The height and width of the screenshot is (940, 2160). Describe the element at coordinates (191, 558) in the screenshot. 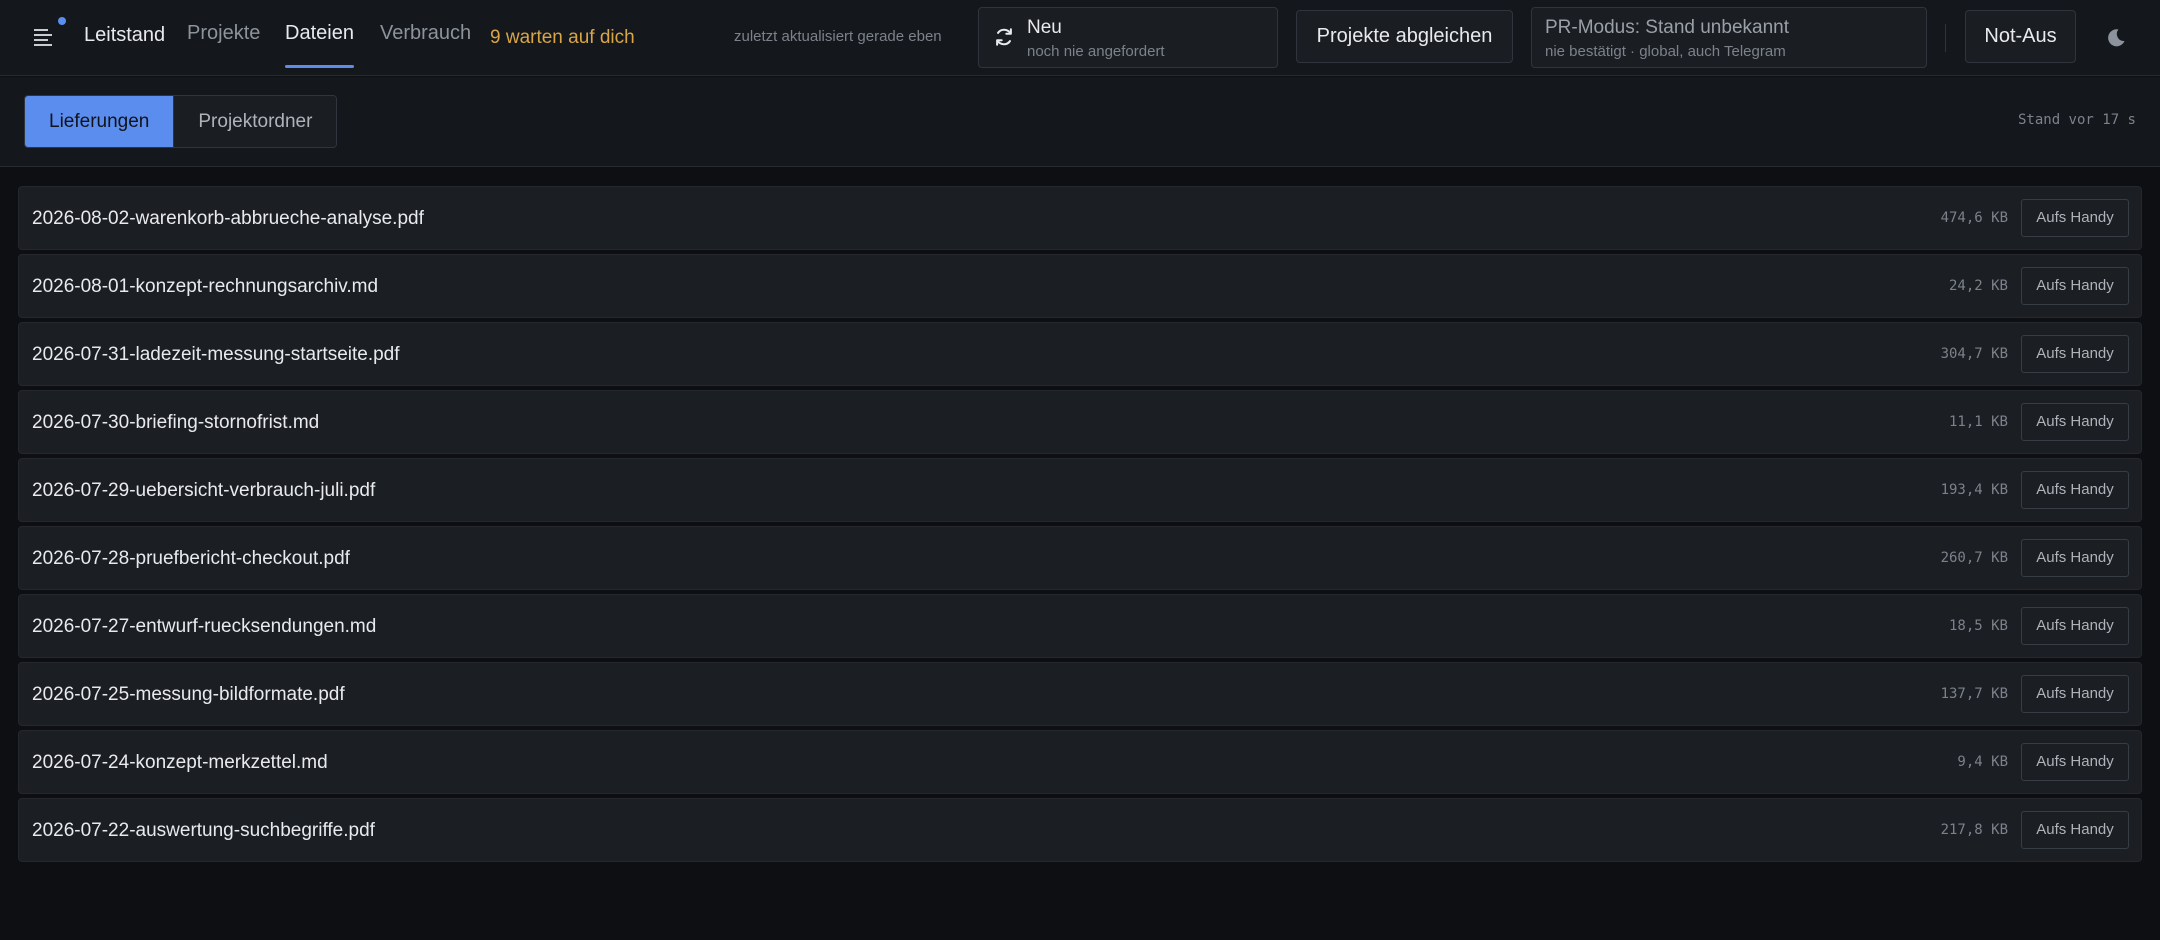

I see `file-name: 2026-07-28-pruefbericht-checkout.pdf` at that location.